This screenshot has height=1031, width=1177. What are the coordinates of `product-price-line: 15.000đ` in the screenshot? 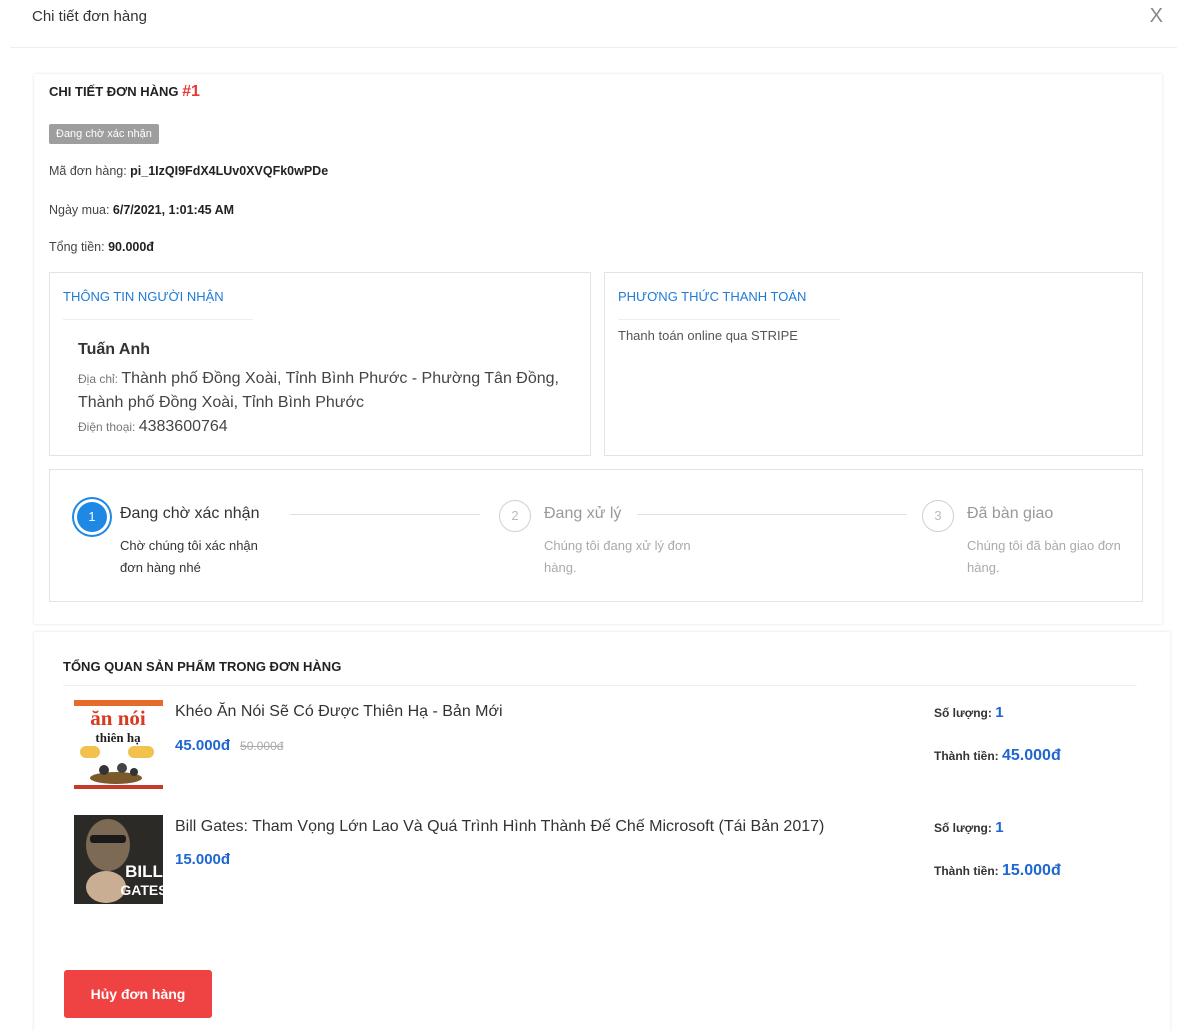 It's located at (202, 859).